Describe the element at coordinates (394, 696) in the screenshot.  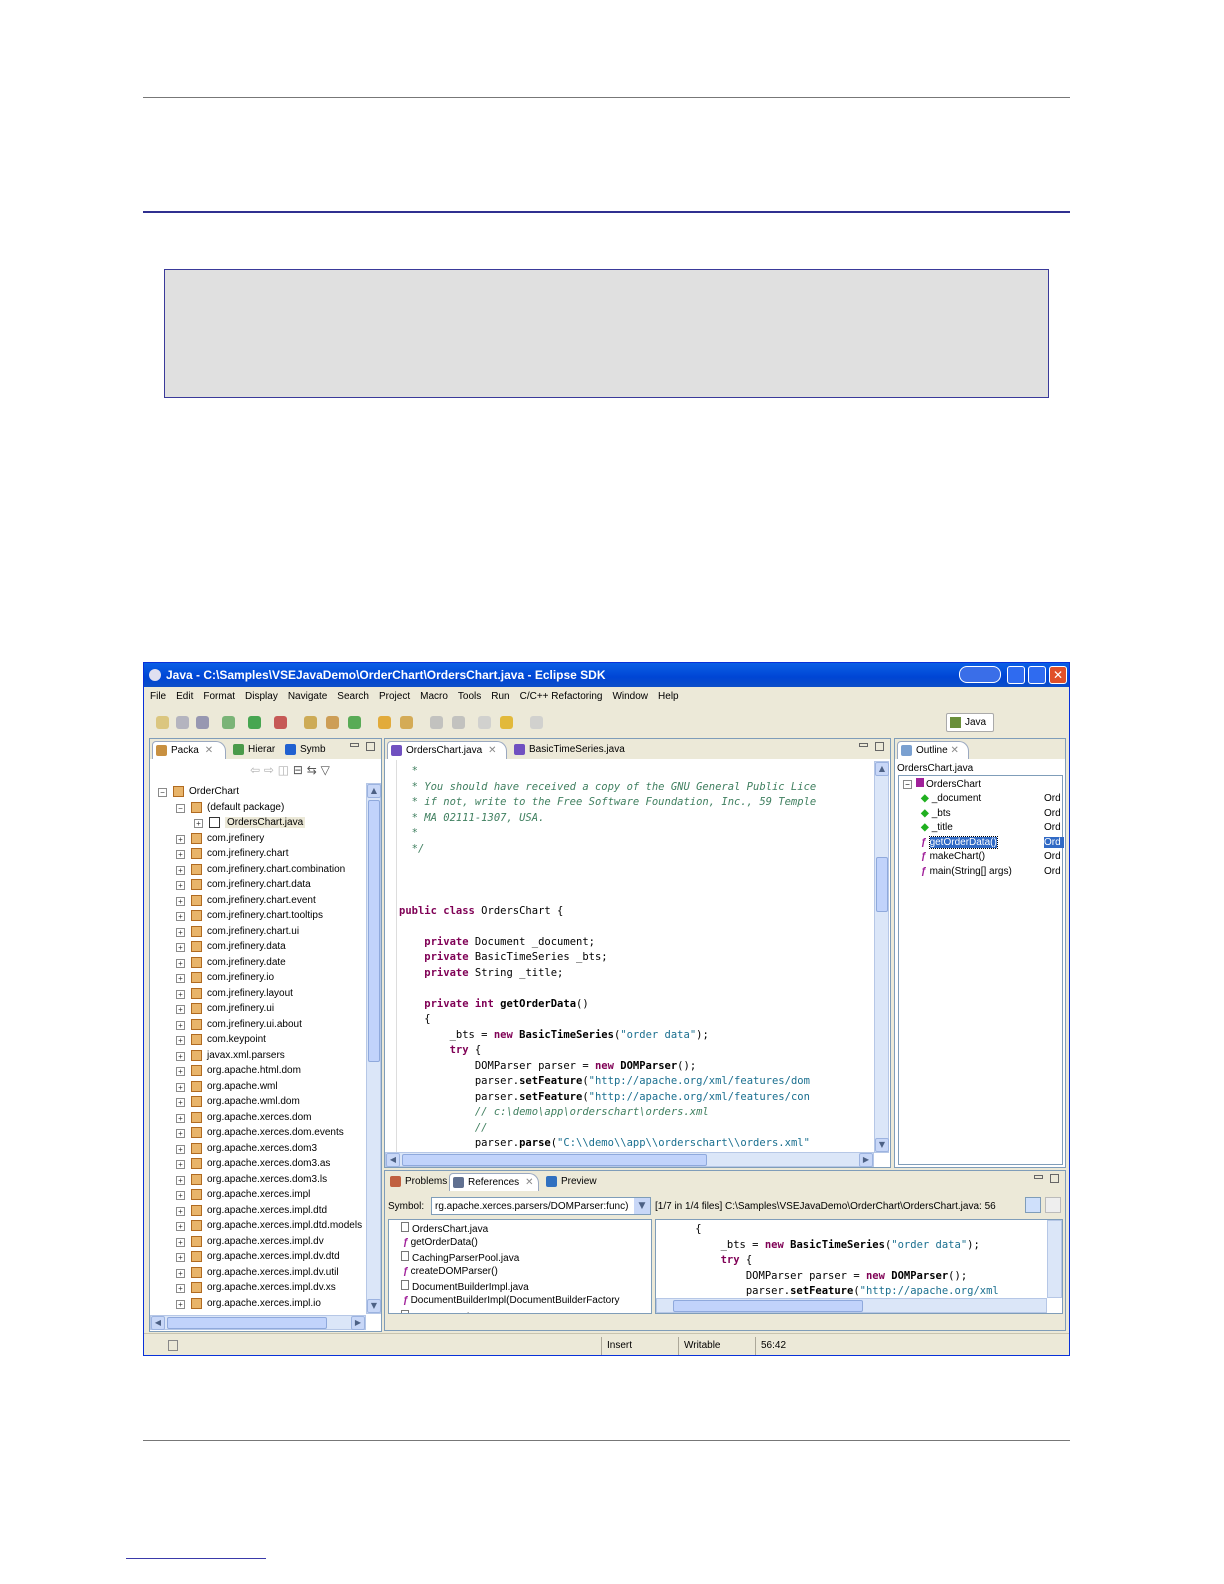
I see `menu-project: Project` at that location.